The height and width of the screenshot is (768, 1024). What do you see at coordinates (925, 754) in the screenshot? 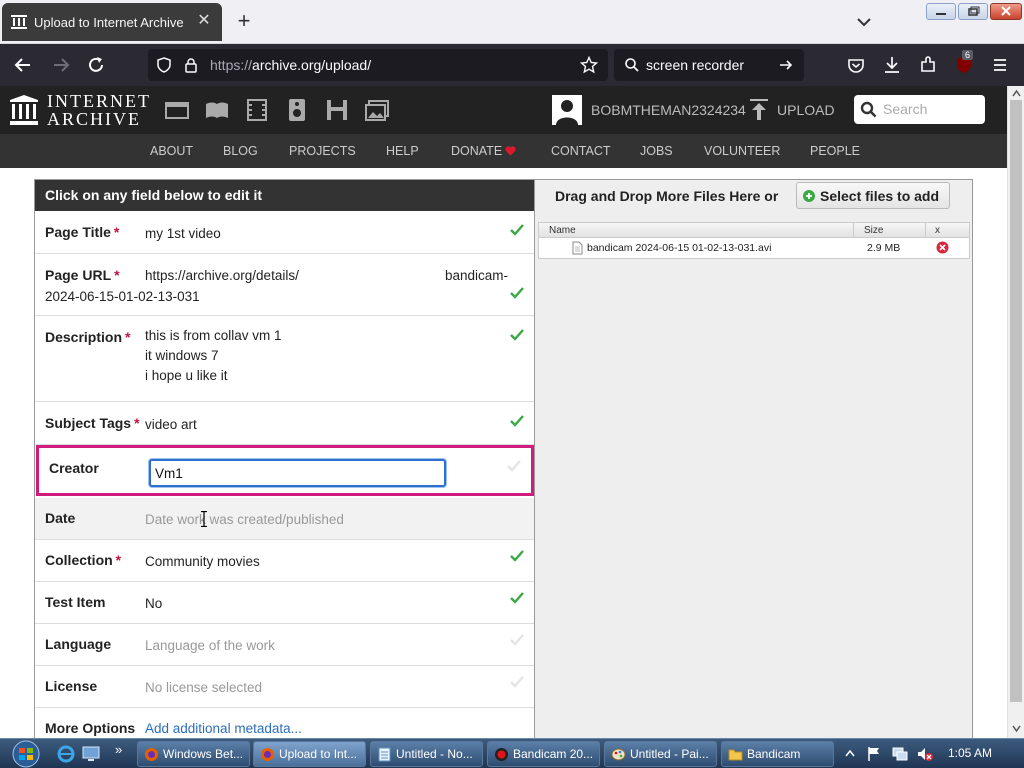
I see `volume-muted-icon` at bounding box center [925, 754].